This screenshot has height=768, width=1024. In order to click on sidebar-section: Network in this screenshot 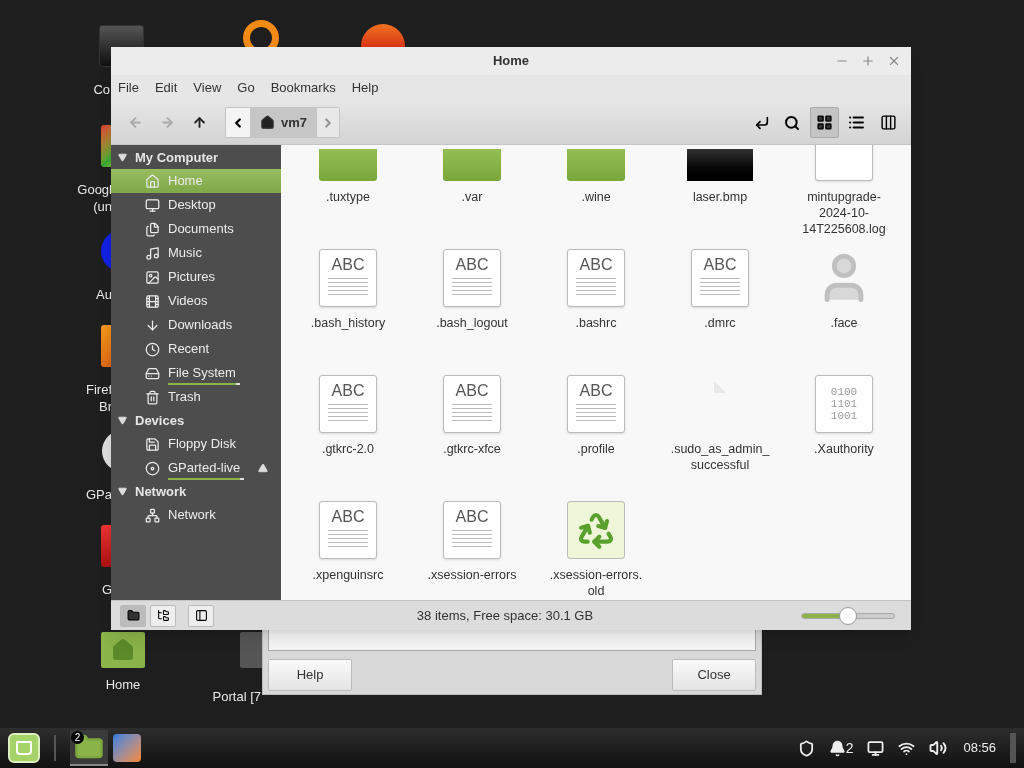, I will do `click(196, 491)`.